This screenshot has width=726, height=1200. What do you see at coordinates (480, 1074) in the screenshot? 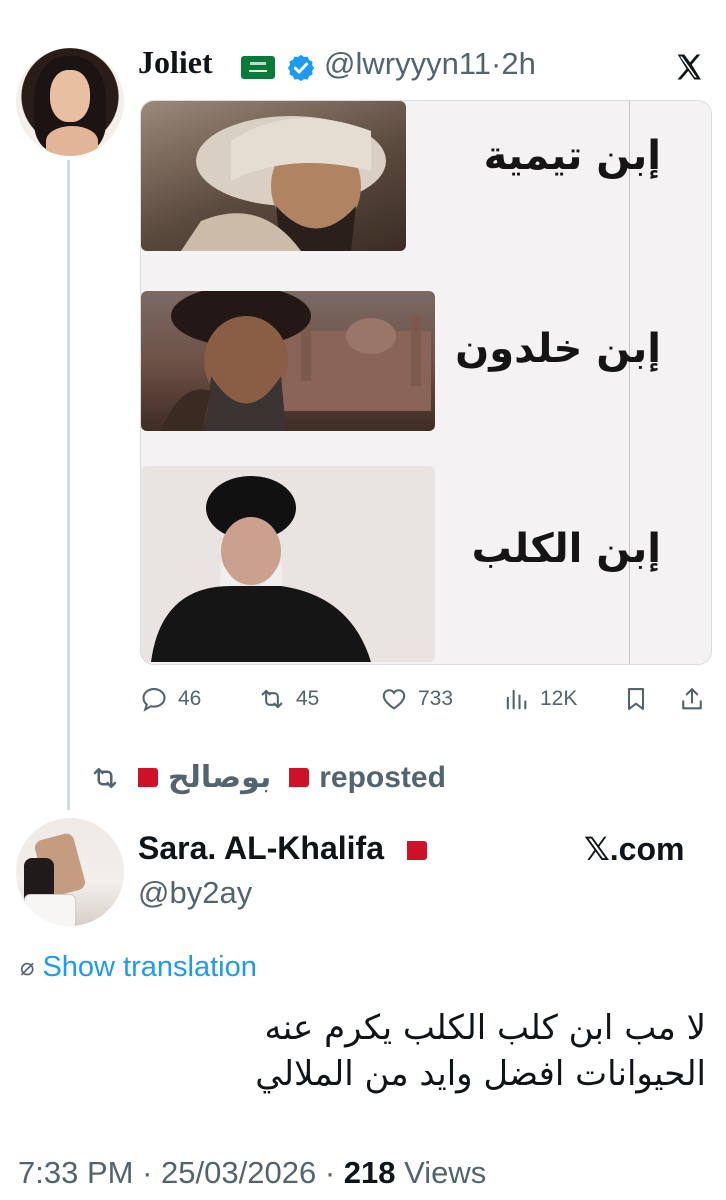
I see `tweet-text-line-2: الحيوانات افضل وايد من الملالي` at bounding box center [480, 1074].